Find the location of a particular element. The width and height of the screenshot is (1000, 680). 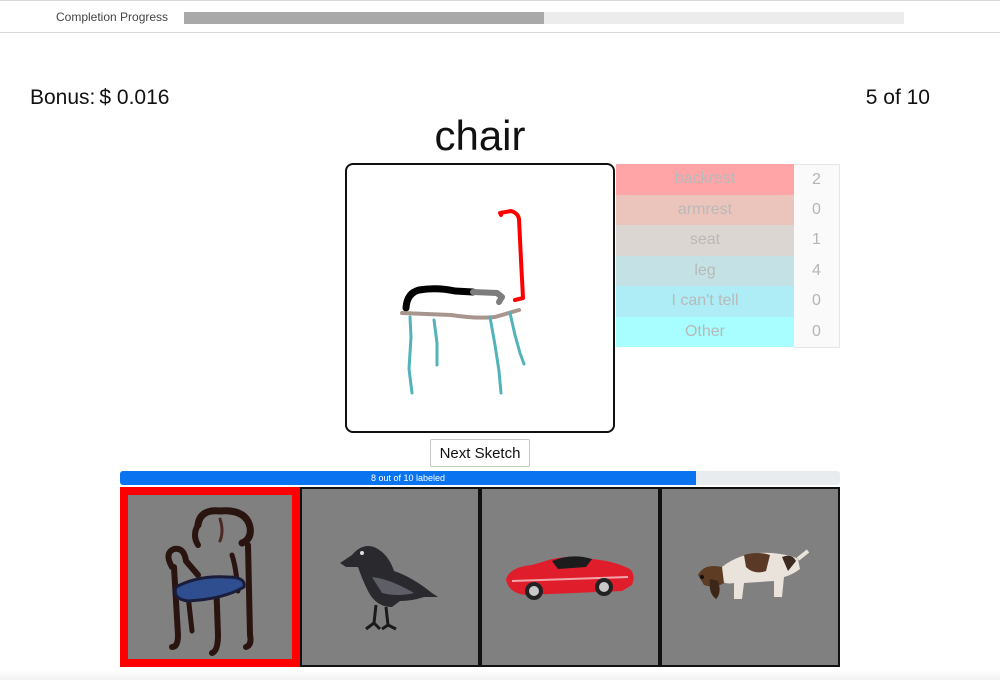

sketch-canvas is located at coordinates (480, 298).